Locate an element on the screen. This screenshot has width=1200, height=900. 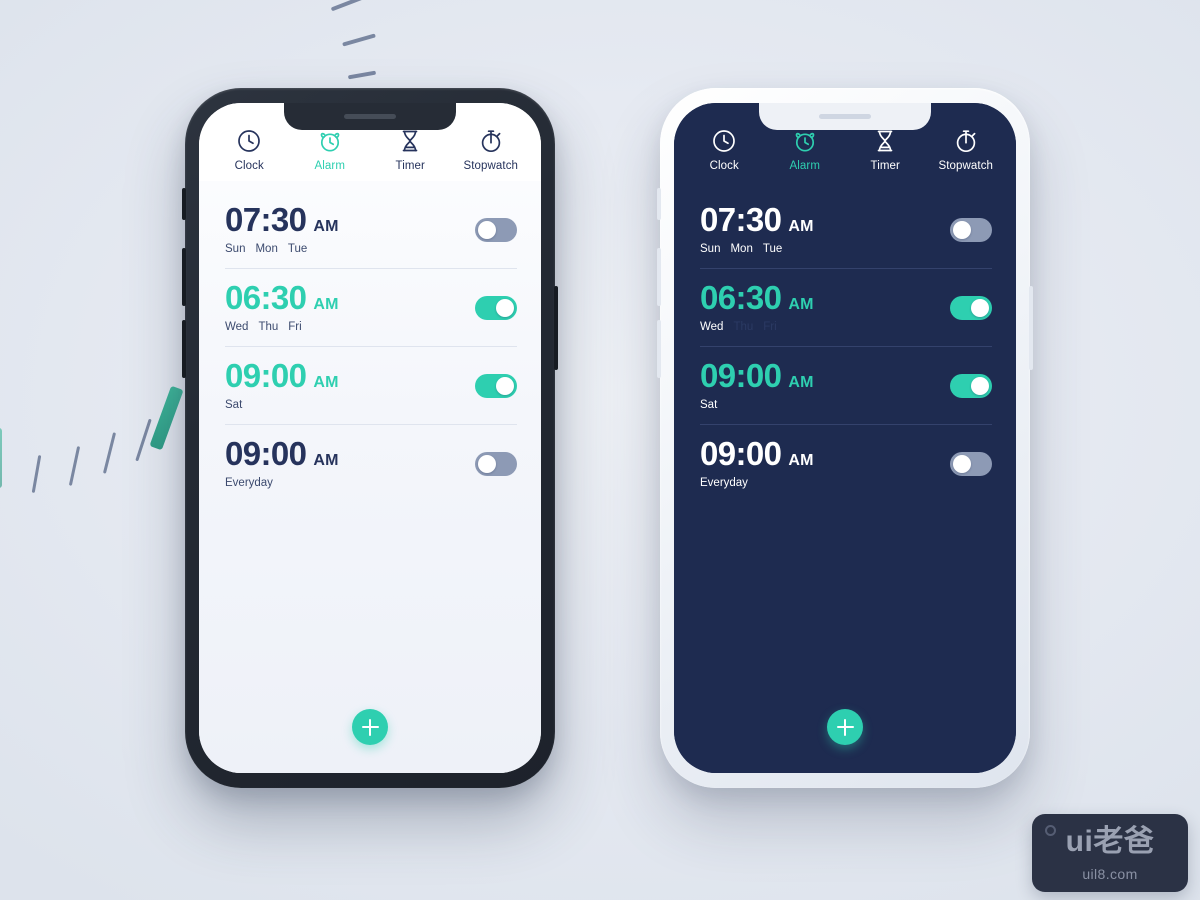
alarm-info: 09:00 AM Everyday is located at coordinates (757, 463).